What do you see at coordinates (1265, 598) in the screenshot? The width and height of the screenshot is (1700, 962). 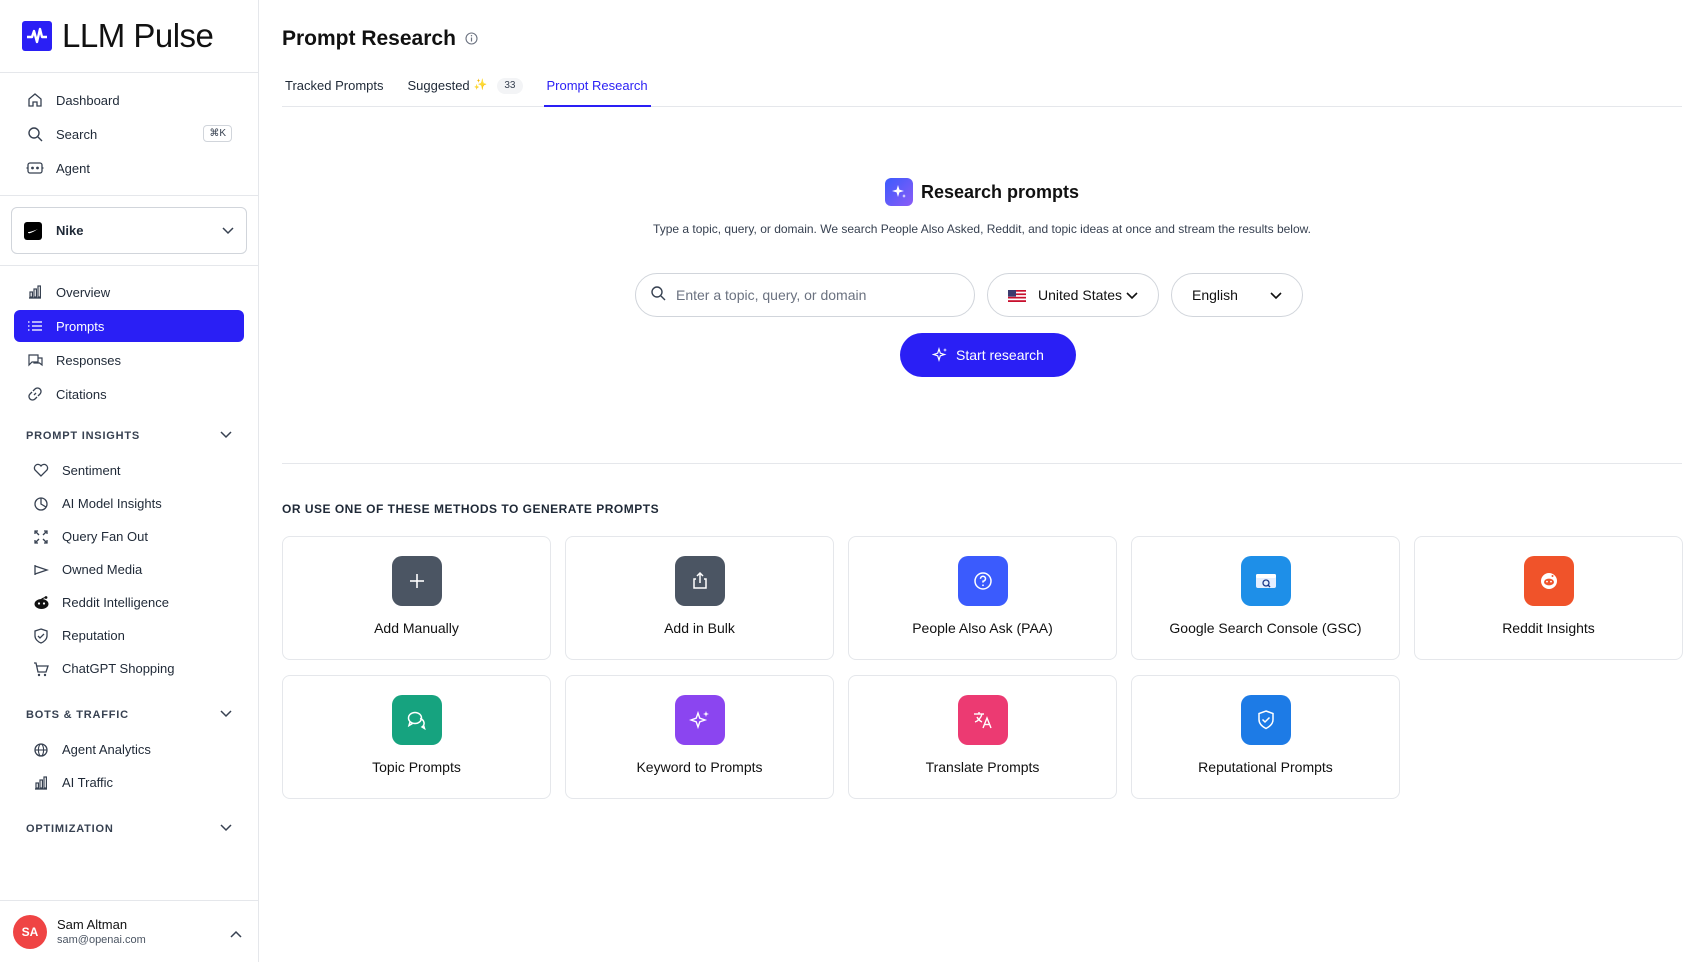 I see `method-card-google-search-console: Google Search Console (GSC)` at bounding box center [1265, 598].